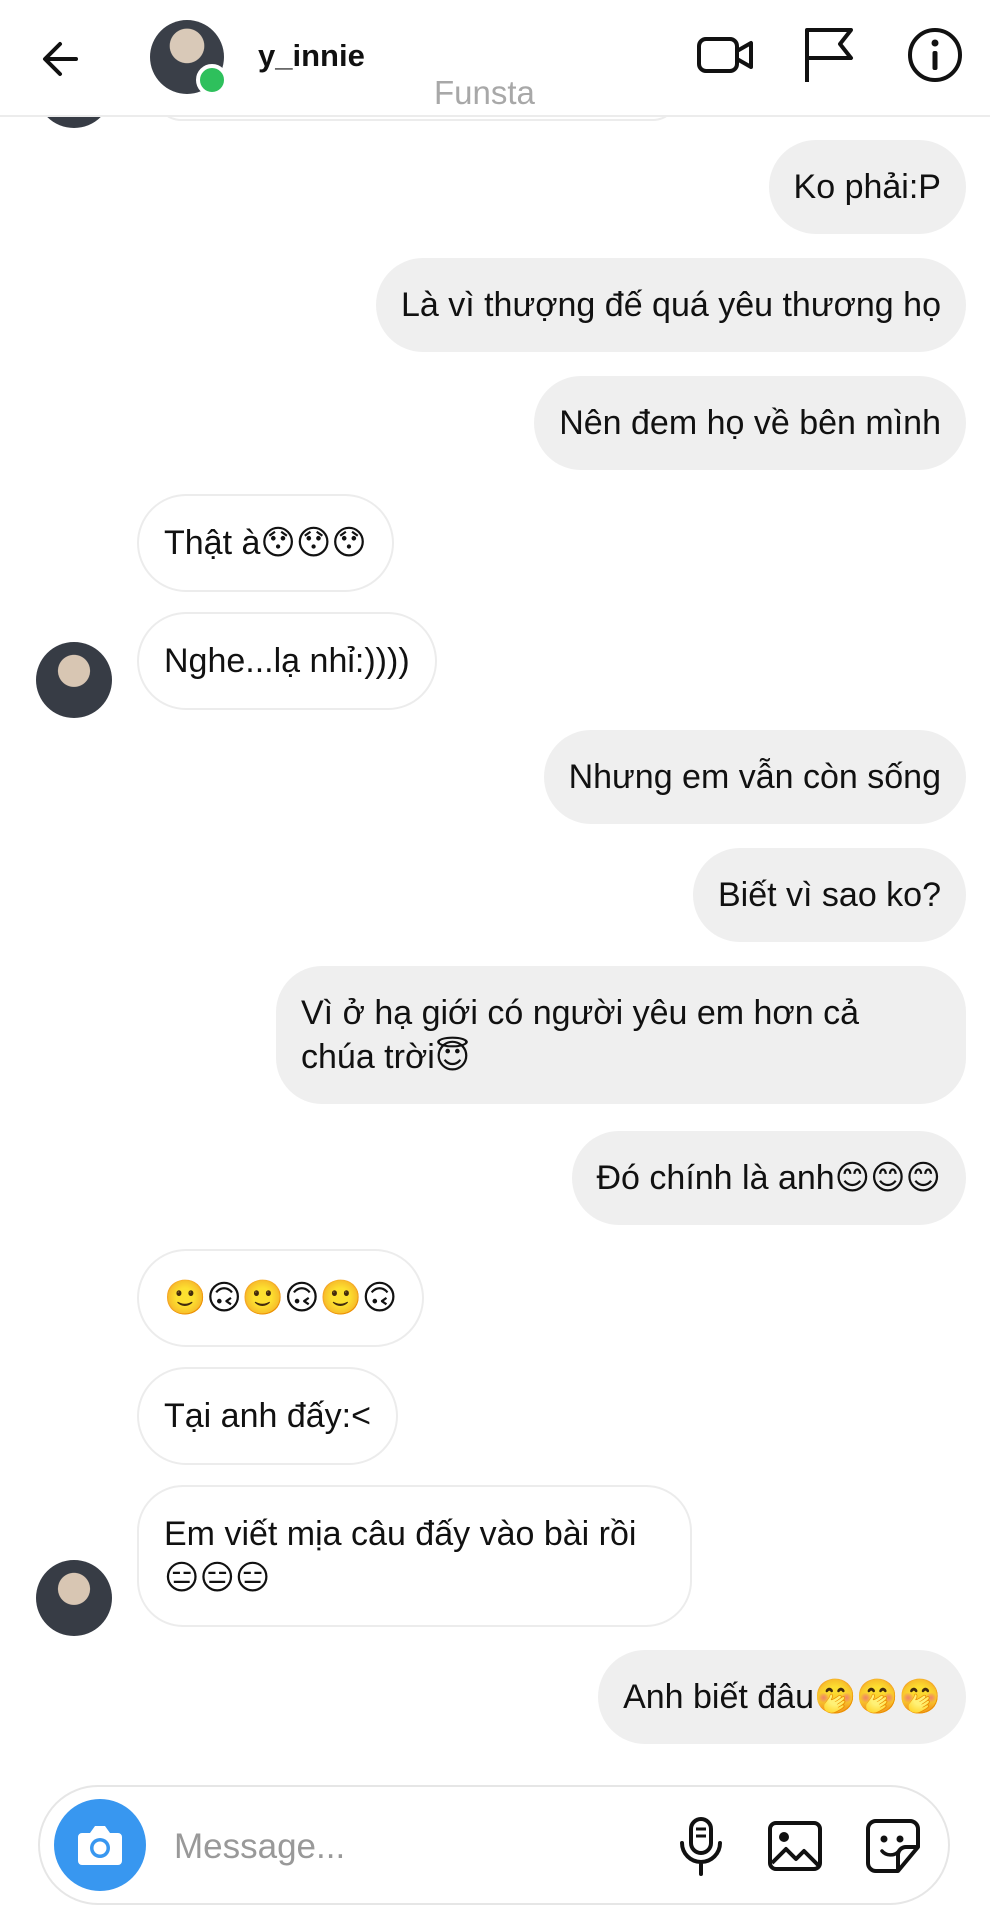  I want to click on flag-icon, so click(828, 55).